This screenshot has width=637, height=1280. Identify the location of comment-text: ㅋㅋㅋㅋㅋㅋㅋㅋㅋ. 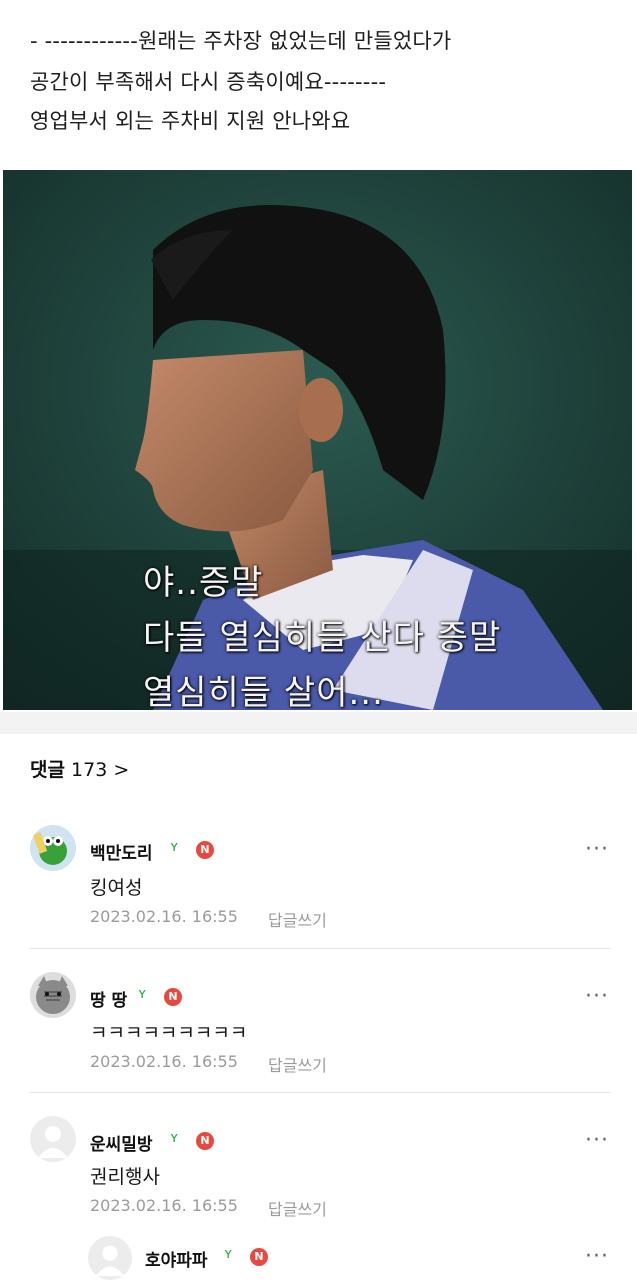
(169, 1033).